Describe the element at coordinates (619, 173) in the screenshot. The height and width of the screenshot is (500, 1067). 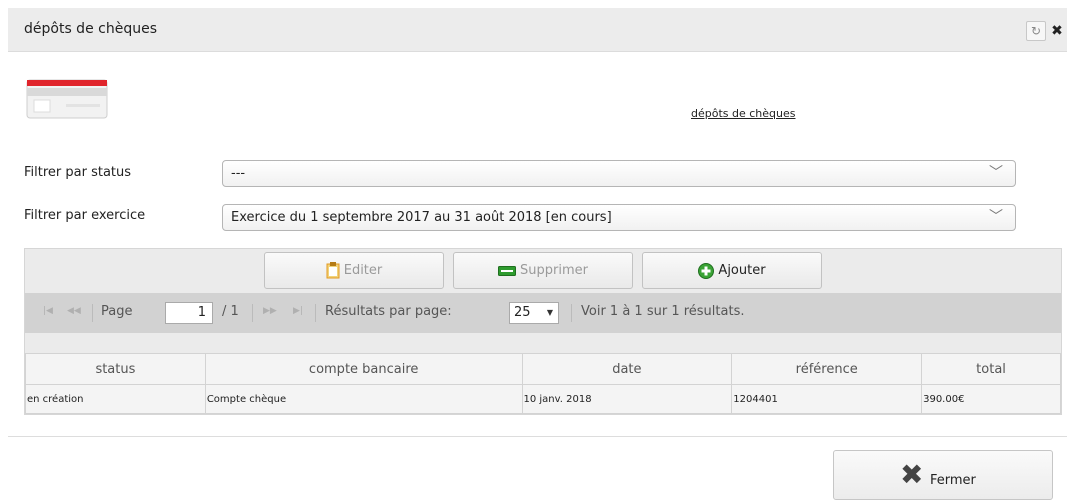
I see `status-filter-select: --- ﹀` at that location.